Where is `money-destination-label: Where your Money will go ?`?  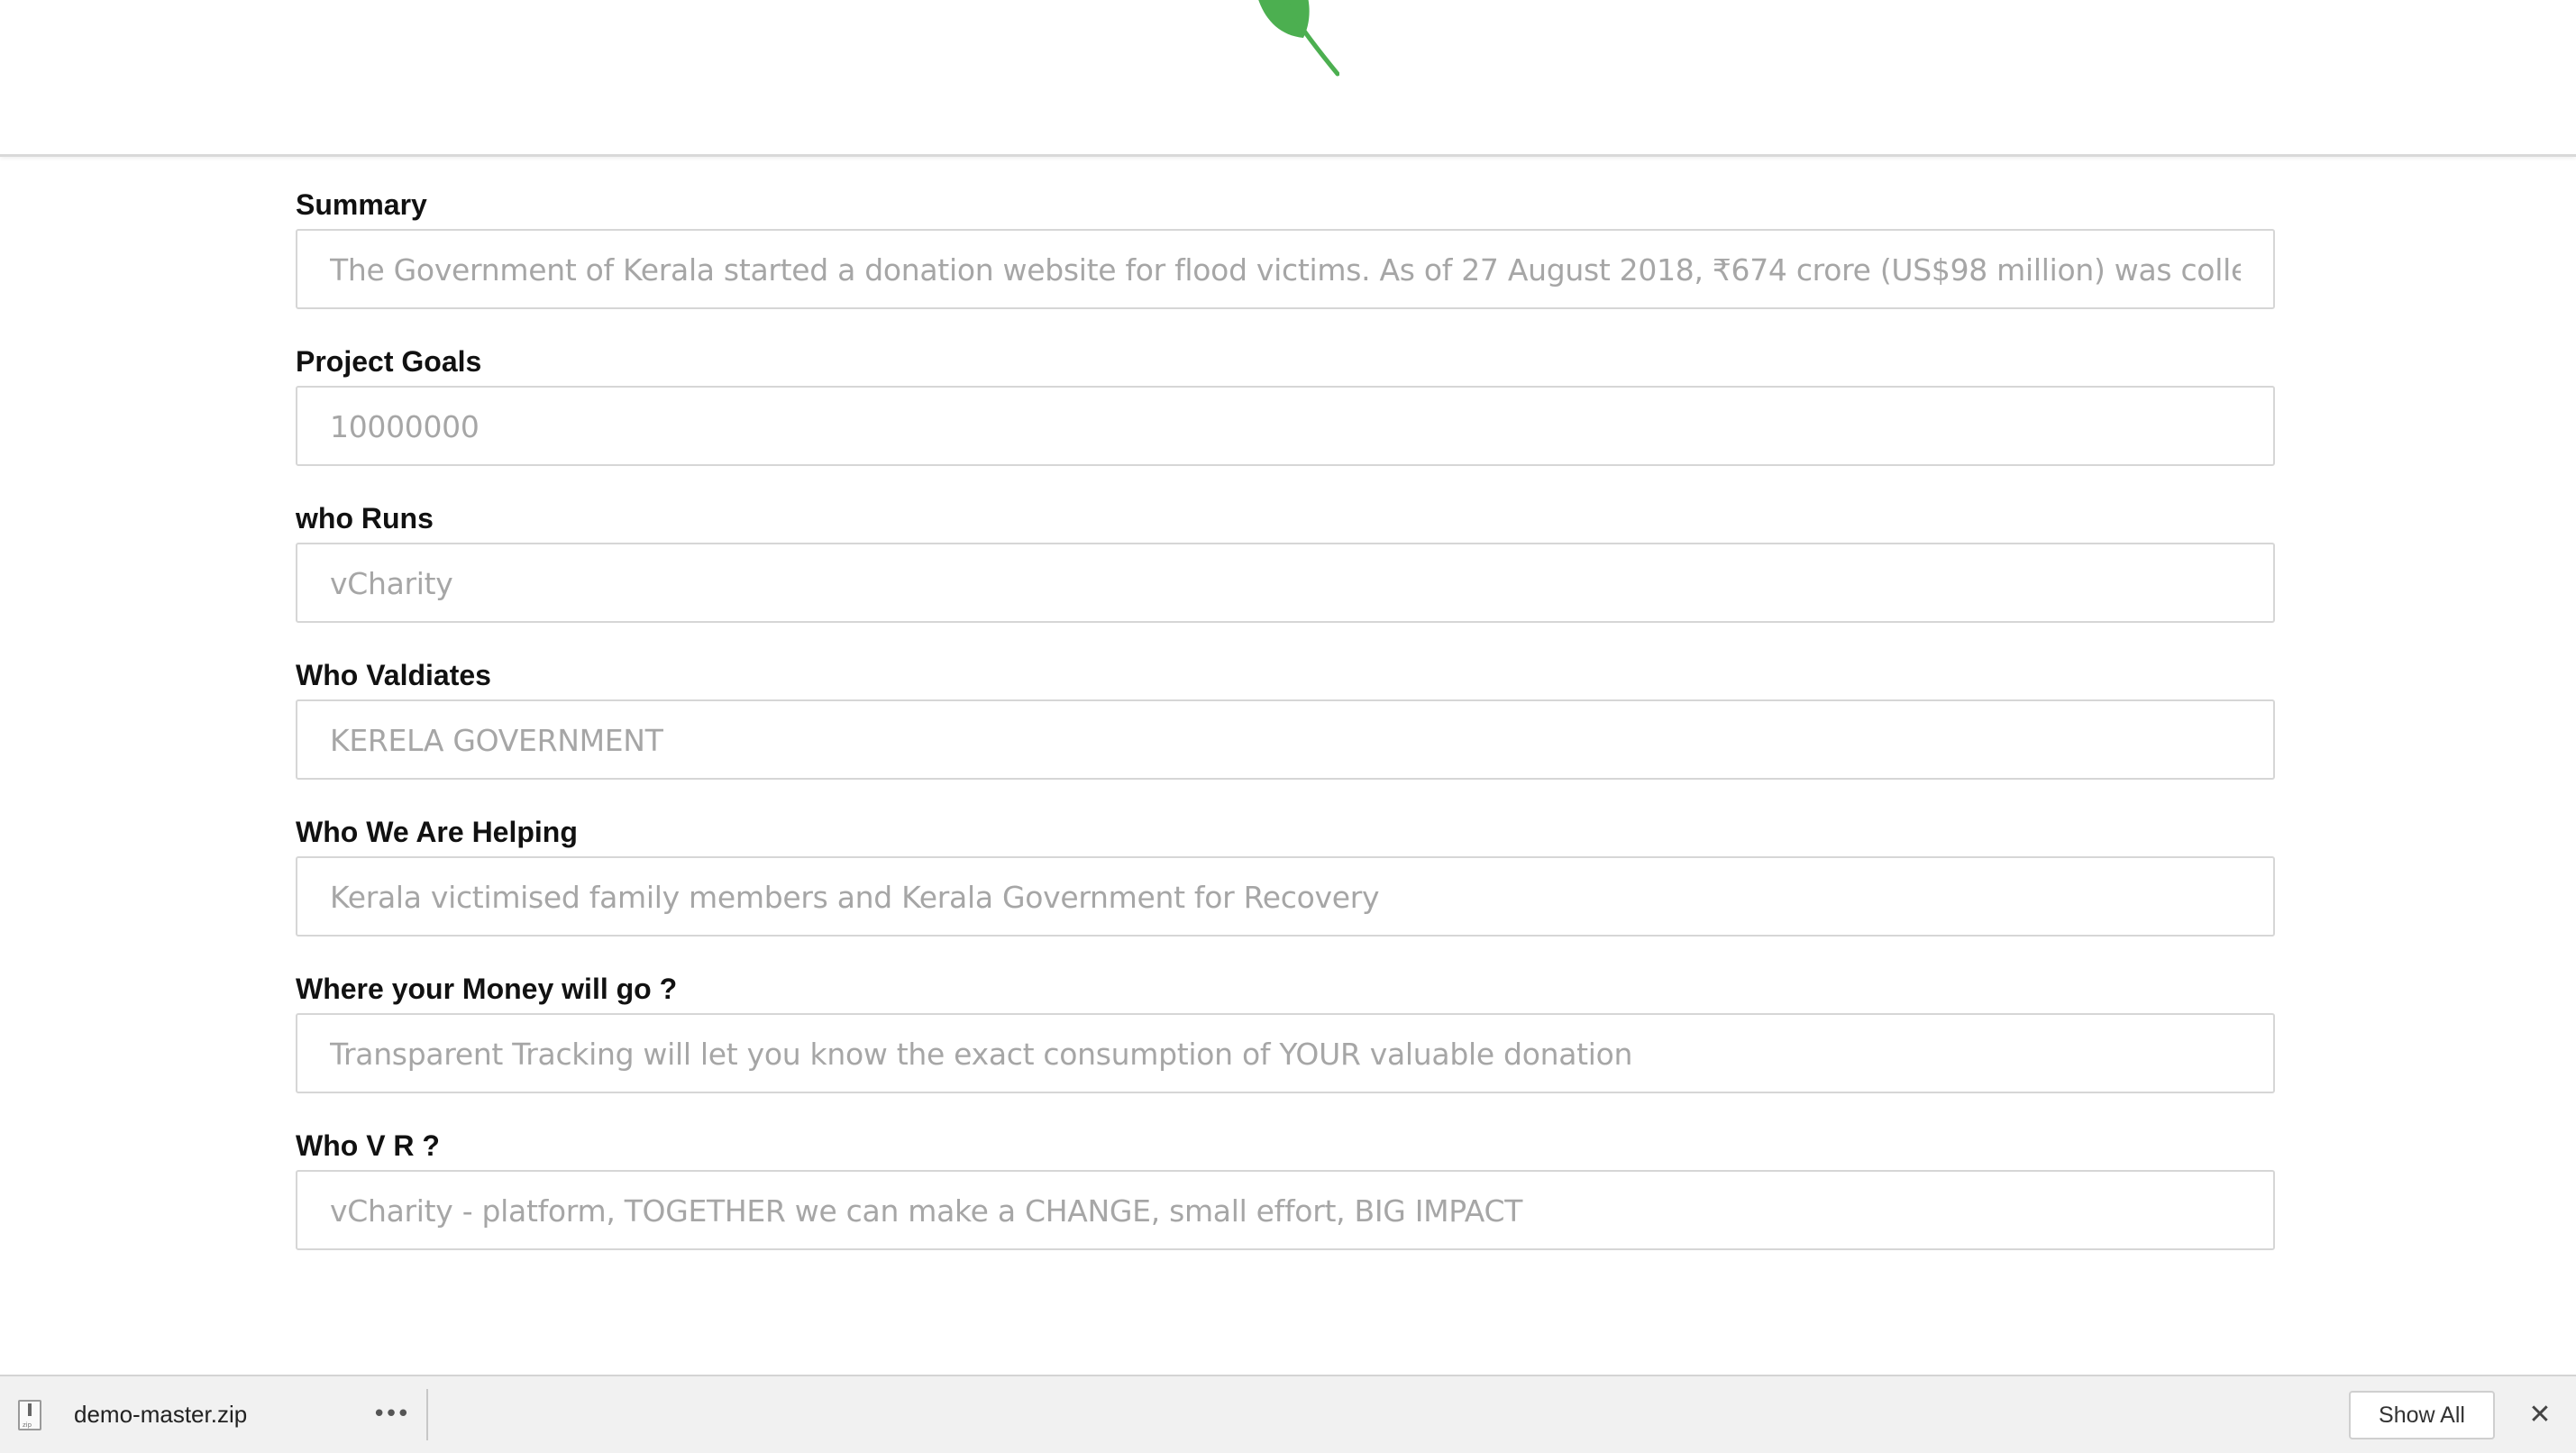 money-destination-label: Where your Money will go ? is located at coordinates (487, 989).